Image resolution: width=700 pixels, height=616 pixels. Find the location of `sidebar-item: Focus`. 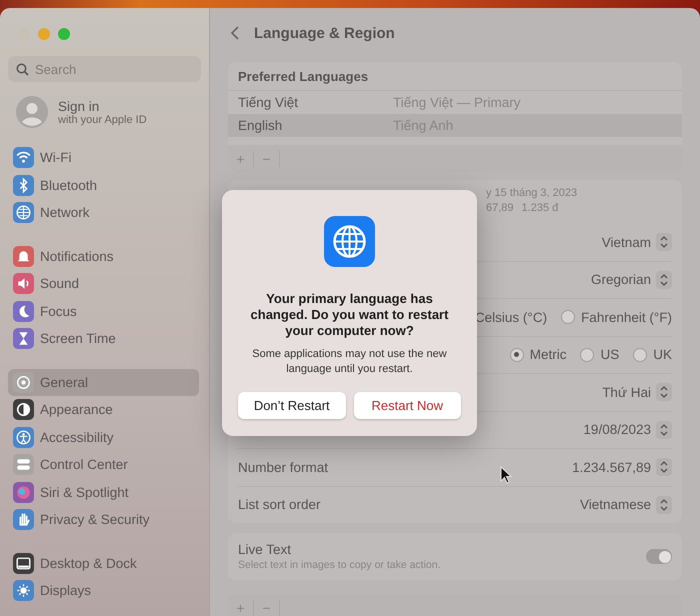

sidebar-item: Focus is located at coordinates (103, 311).